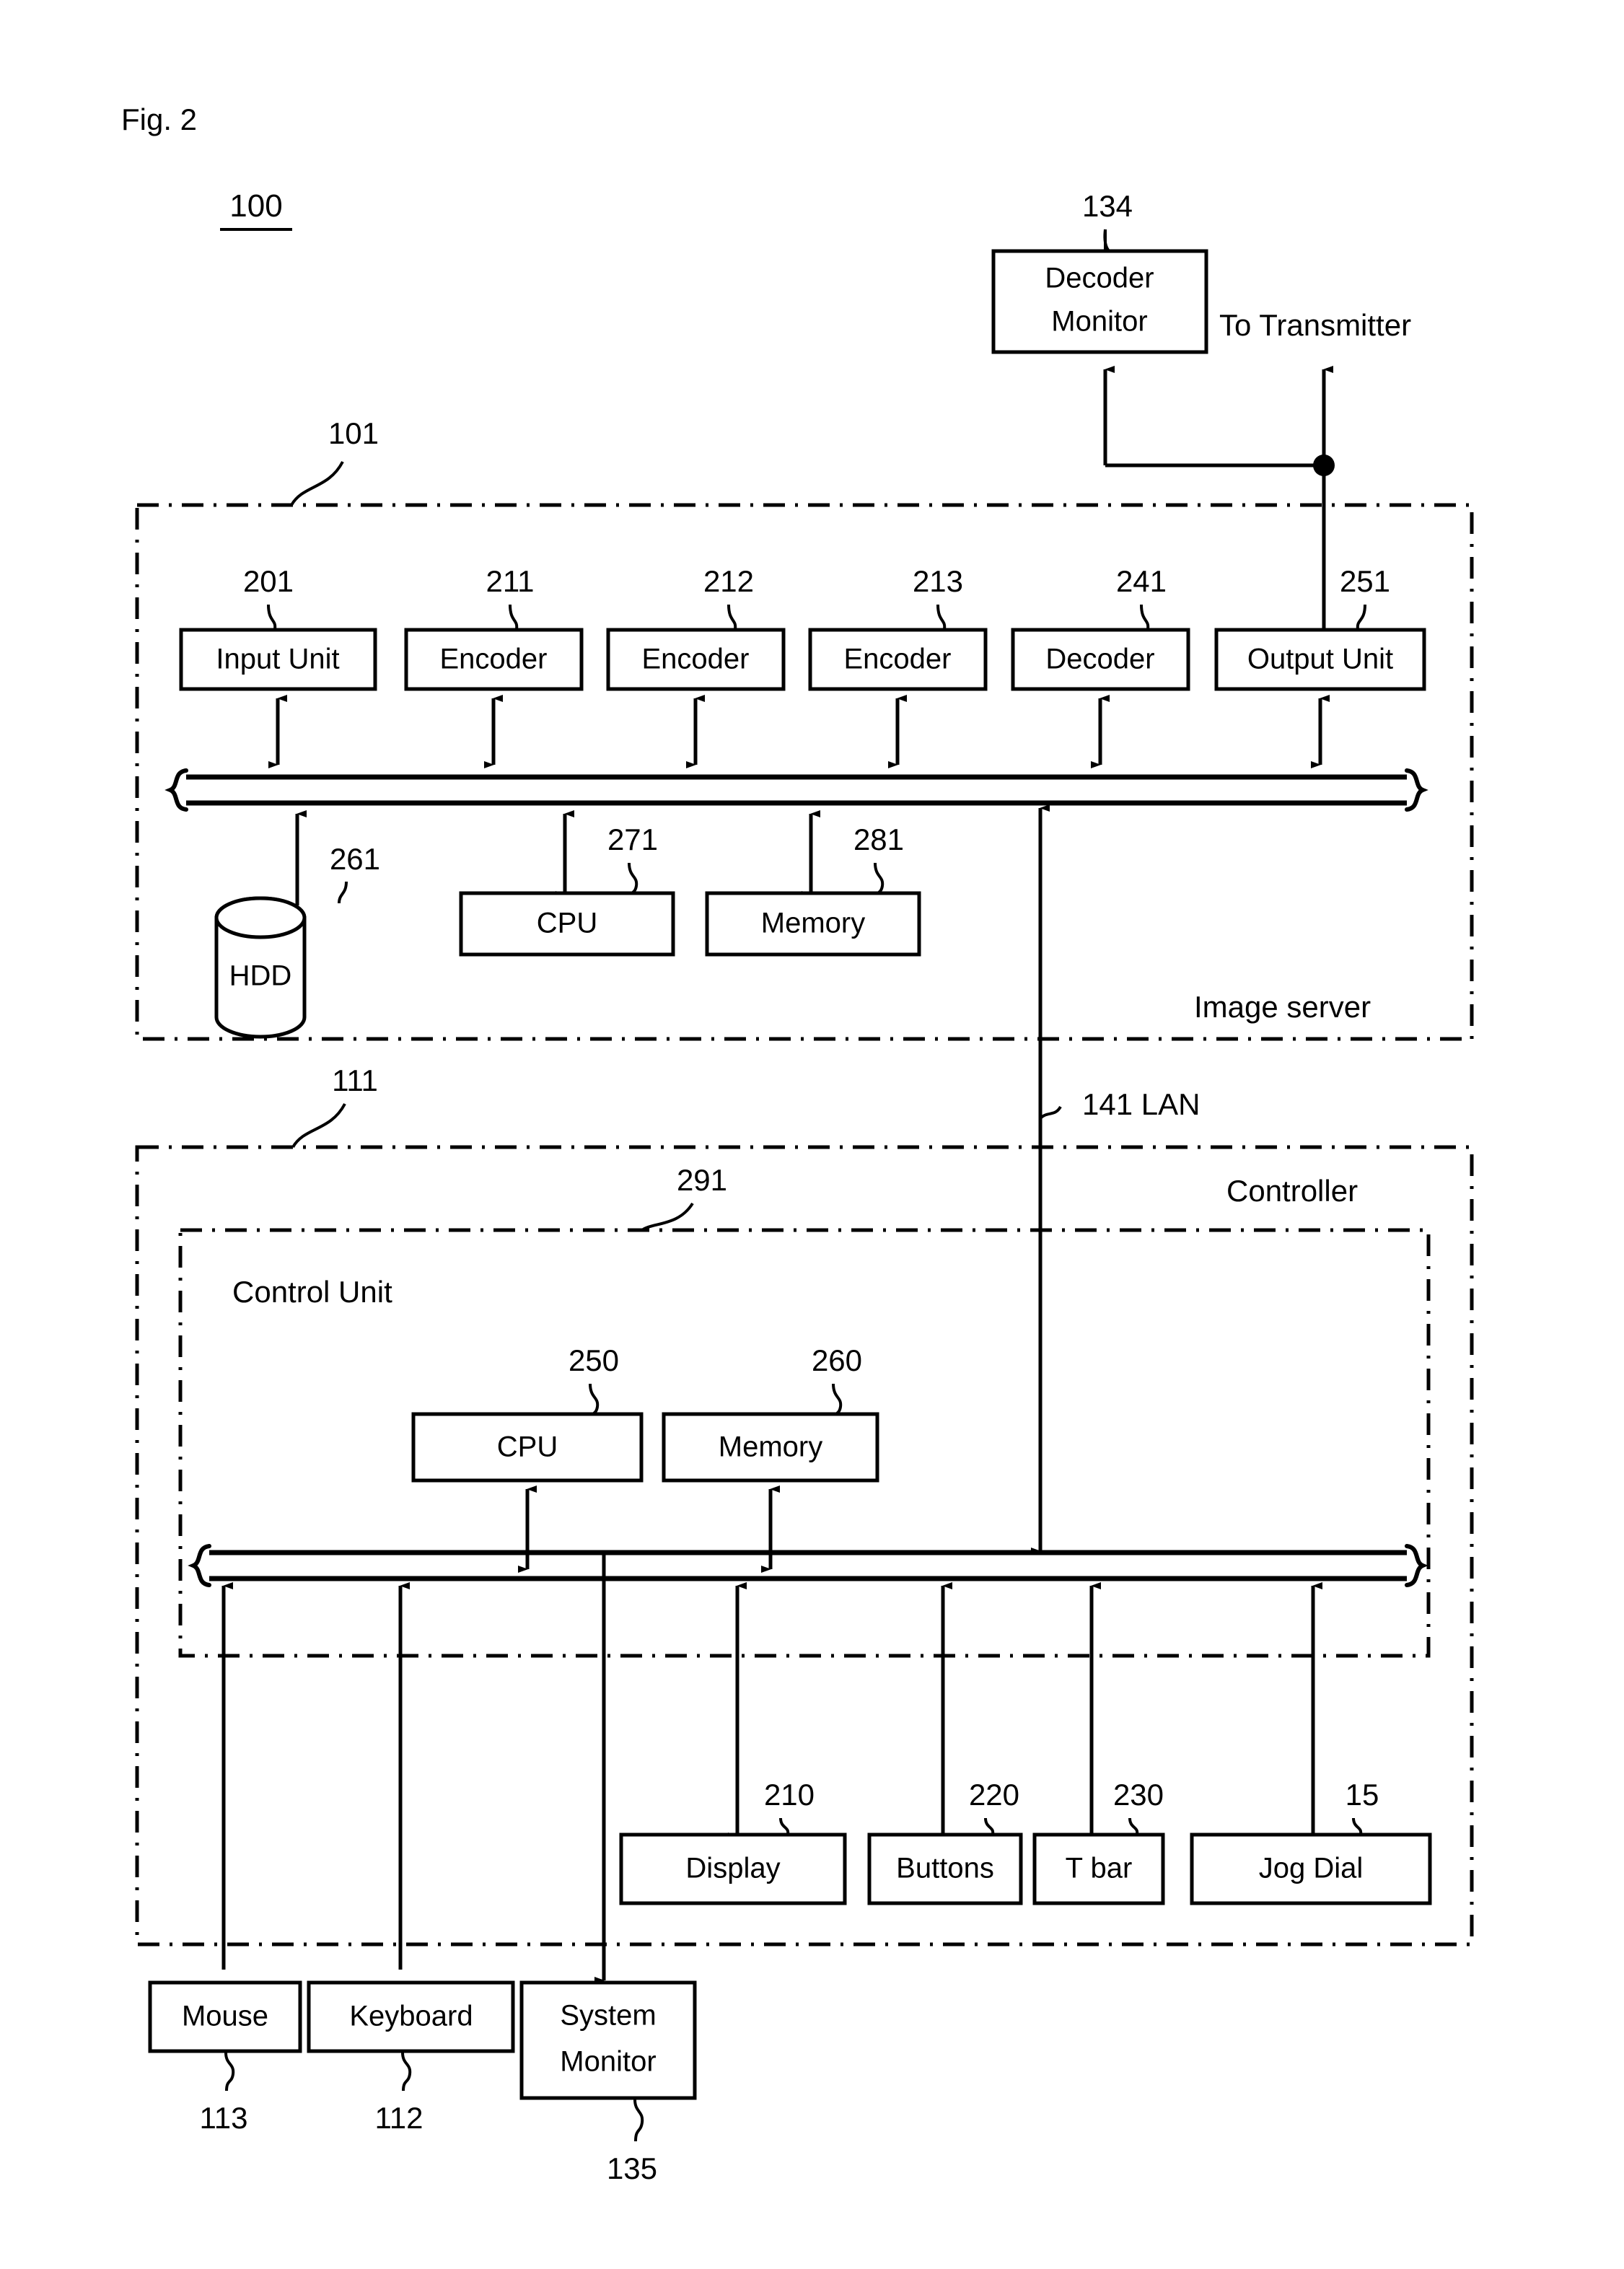  Describe the element at coordinates (1362, 1795) in the screenshot. I see `ref-jogdial: 15` at that location.